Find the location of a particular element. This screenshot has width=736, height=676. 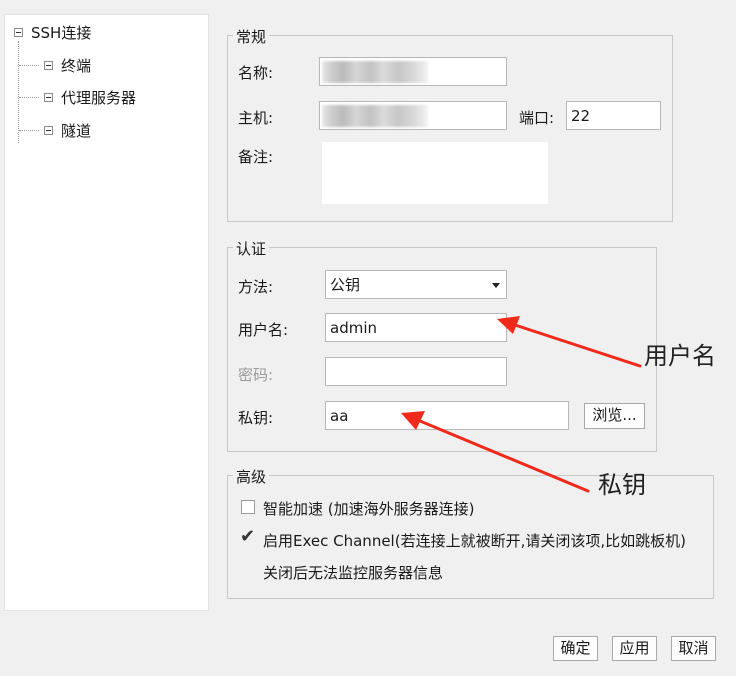

annotation-arrows is located at coordinates (521, 404).